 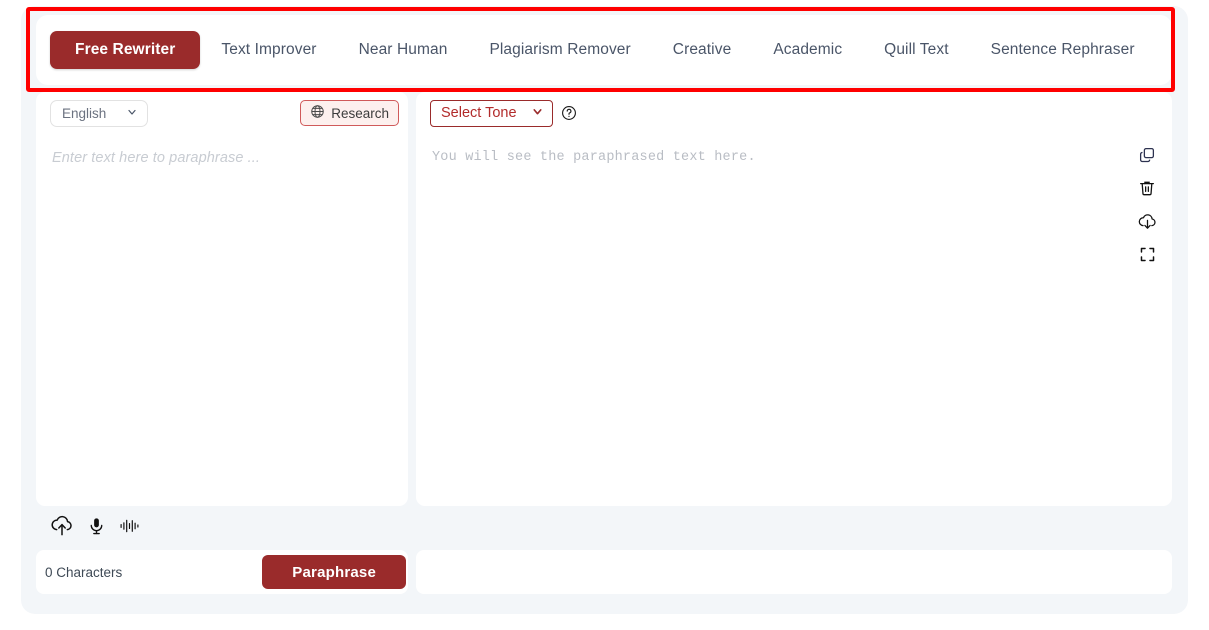 What do you see at coordinates (1147, 221) in the screenshot?
I see `cloud-download-icon` at bounding box center [1147, 221].